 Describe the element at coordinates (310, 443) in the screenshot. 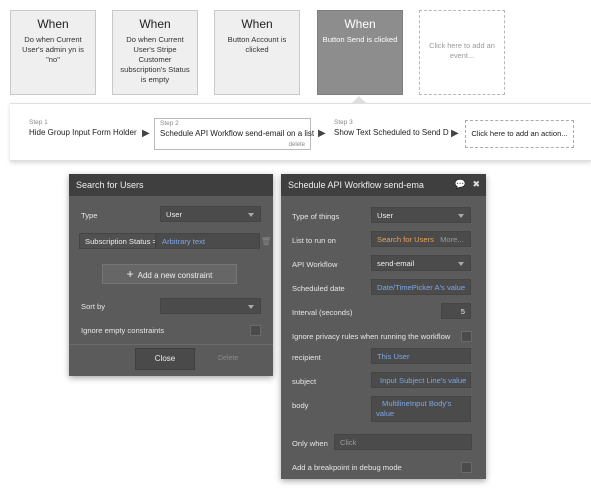

I see `only-when-label: Only when` at that location.